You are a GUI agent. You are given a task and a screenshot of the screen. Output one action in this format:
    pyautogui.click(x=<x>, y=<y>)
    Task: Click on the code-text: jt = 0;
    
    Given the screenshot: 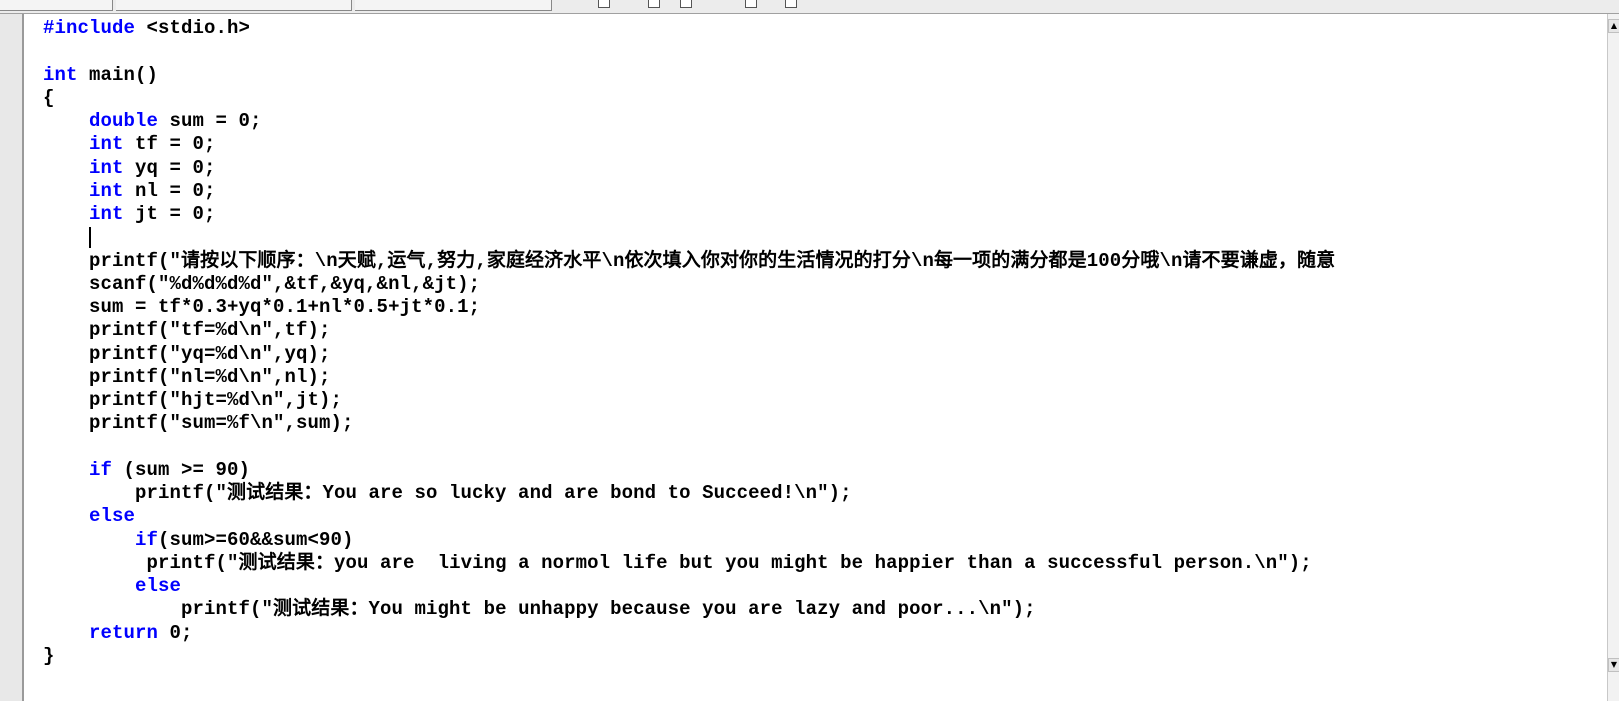 What is the action you would take?
    pyautogui.click(x=169, y=214)
    